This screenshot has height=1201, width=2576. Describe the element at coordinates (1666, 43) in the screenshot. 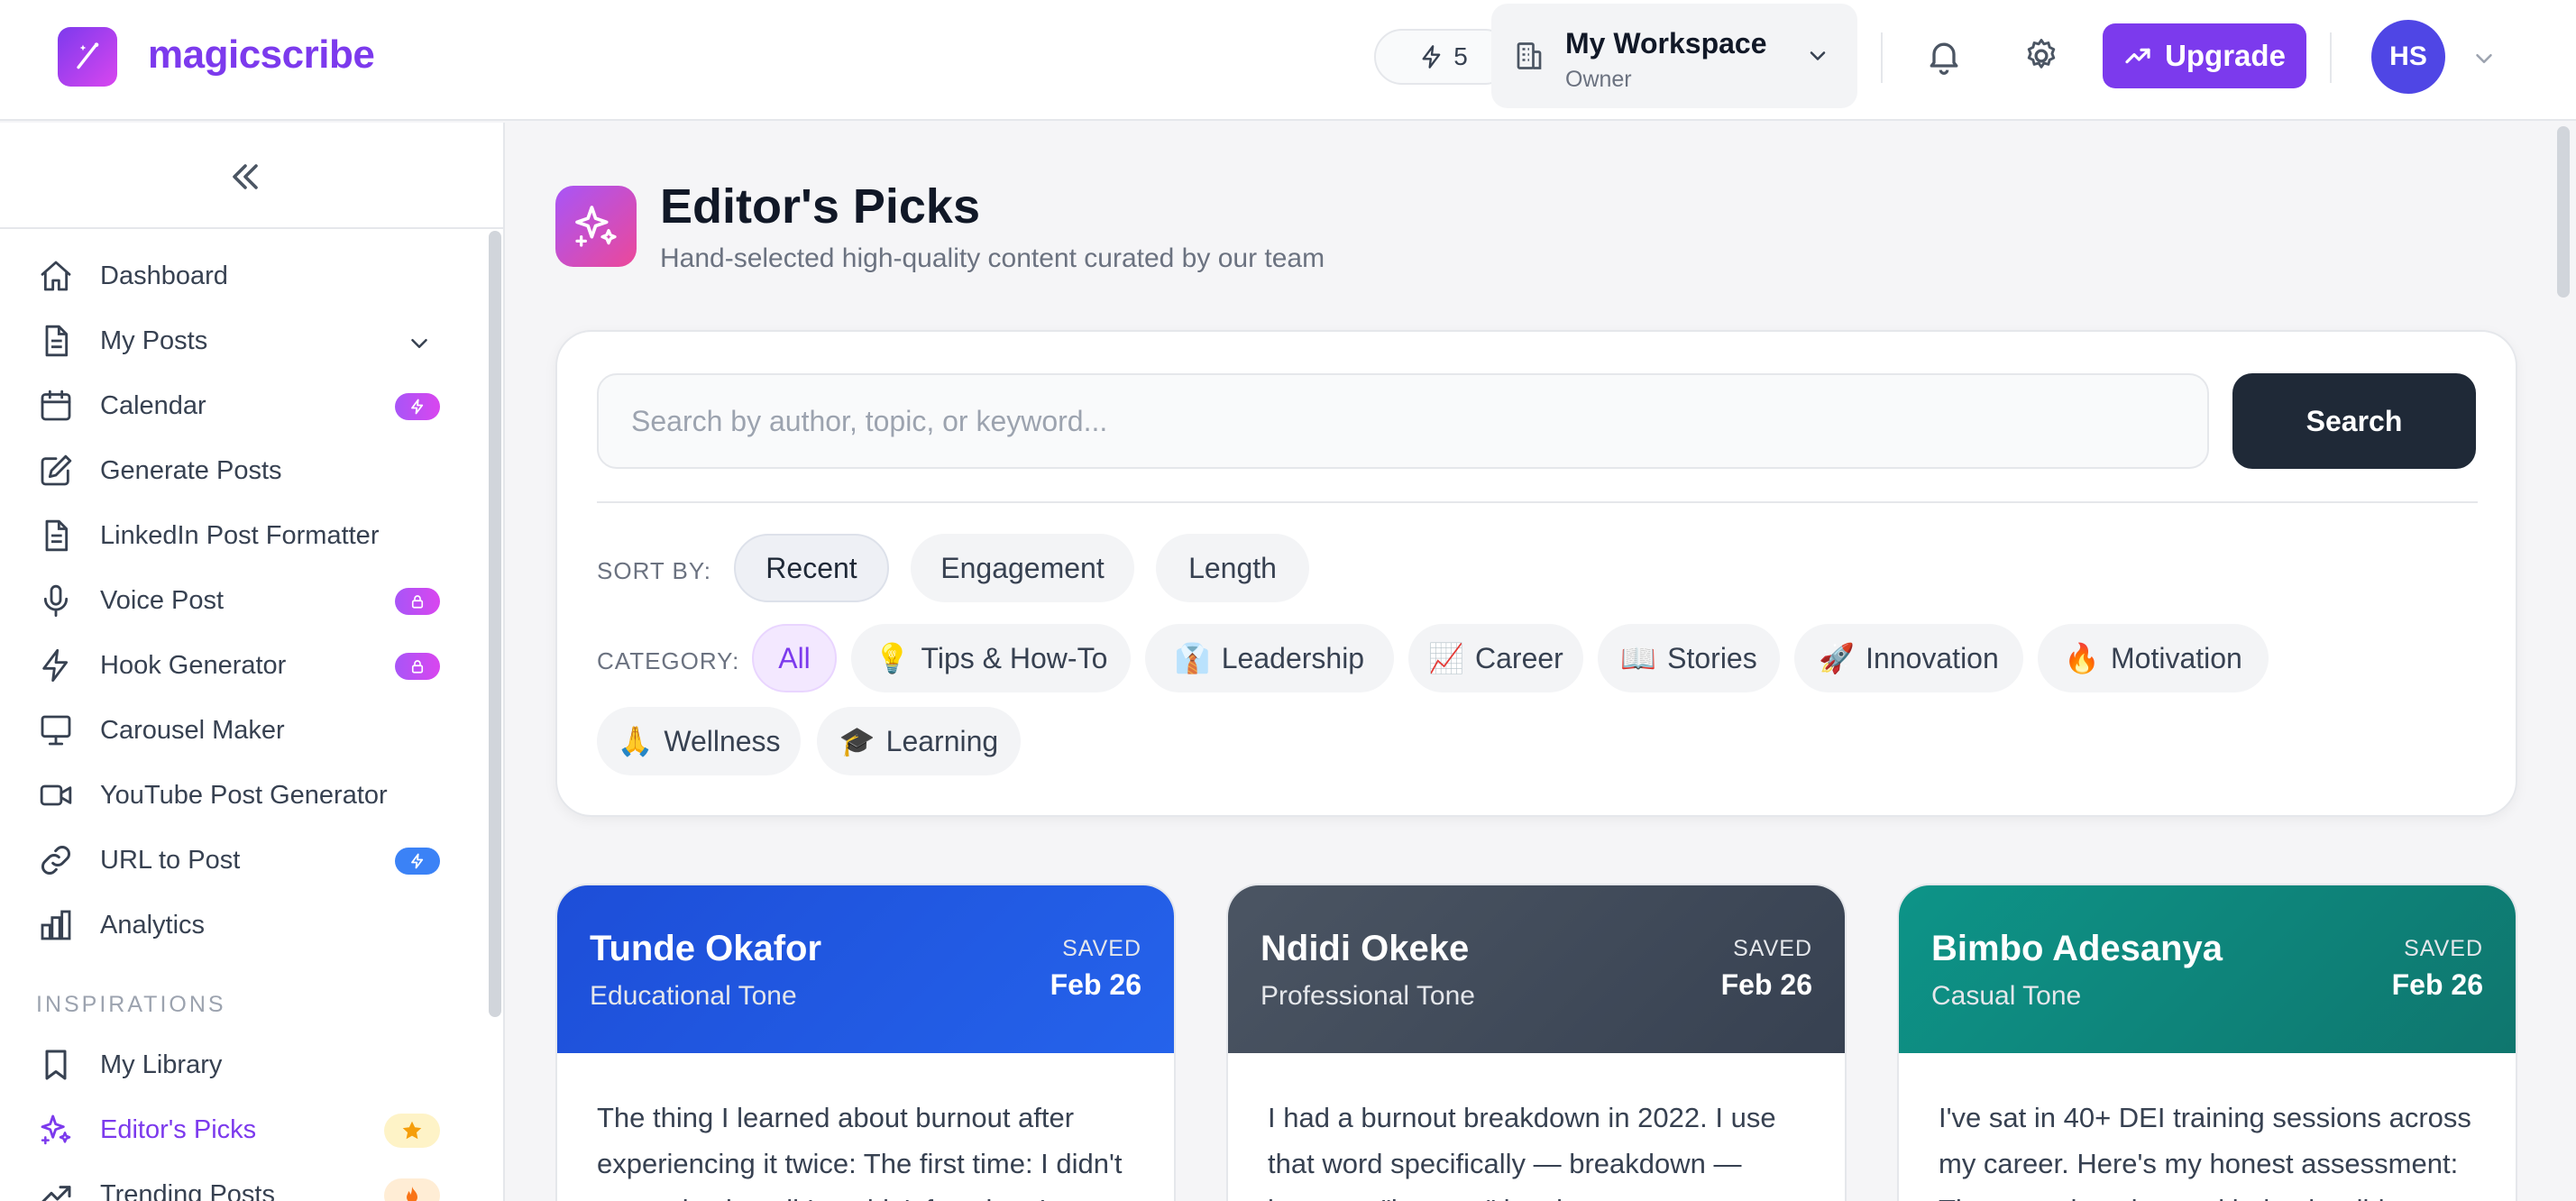

I see `workspace-name: My Workspace` at that location.